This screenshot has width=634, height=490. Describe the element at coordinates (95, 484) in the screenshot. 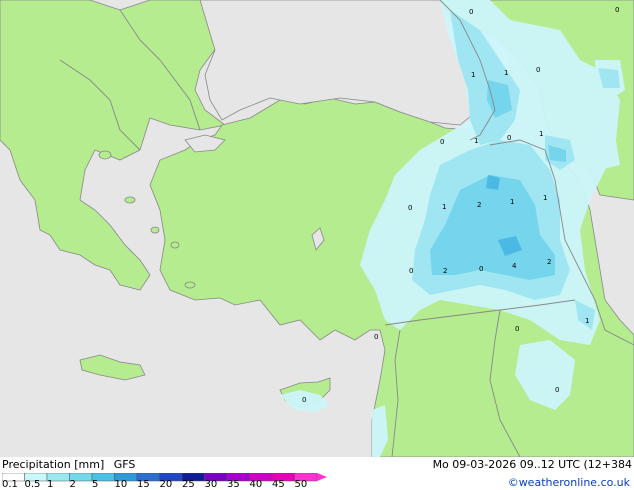

I see `legend-tick-label: 5` at that location.